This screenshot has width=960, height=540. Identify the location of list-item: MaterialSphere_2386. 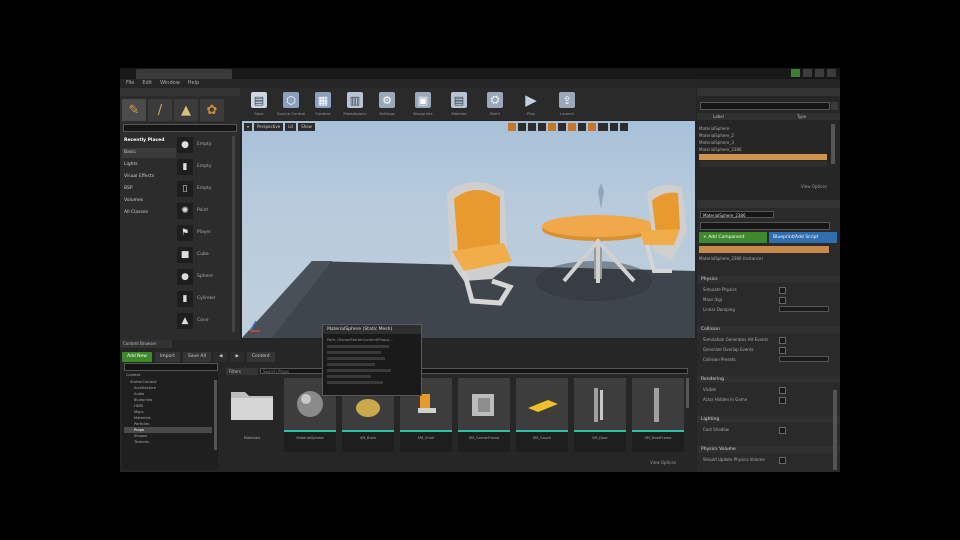
(767, 150).